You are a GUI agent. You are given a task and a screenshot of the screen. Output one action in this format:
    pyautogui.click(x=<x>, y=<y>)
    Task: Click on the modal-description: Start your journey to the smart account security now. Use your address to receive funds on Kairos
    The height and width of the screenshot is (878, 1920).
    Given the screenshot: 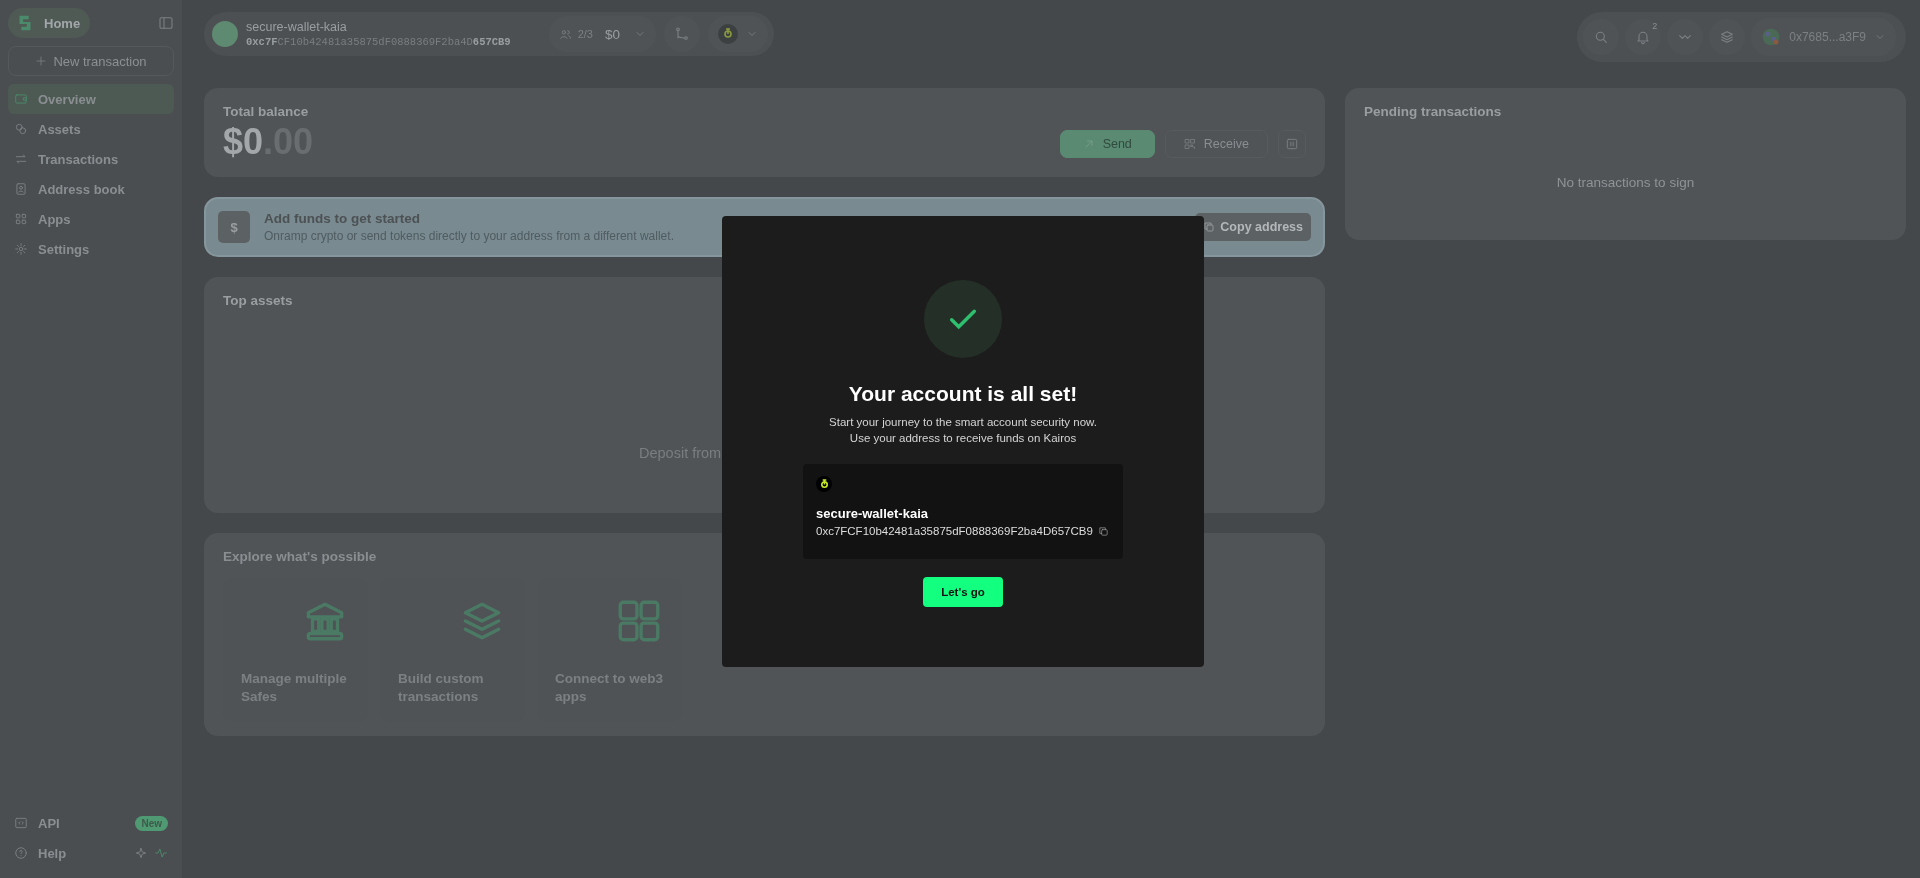 What is the action you would take?
    pyautogui.click(x=963, y=430)
    